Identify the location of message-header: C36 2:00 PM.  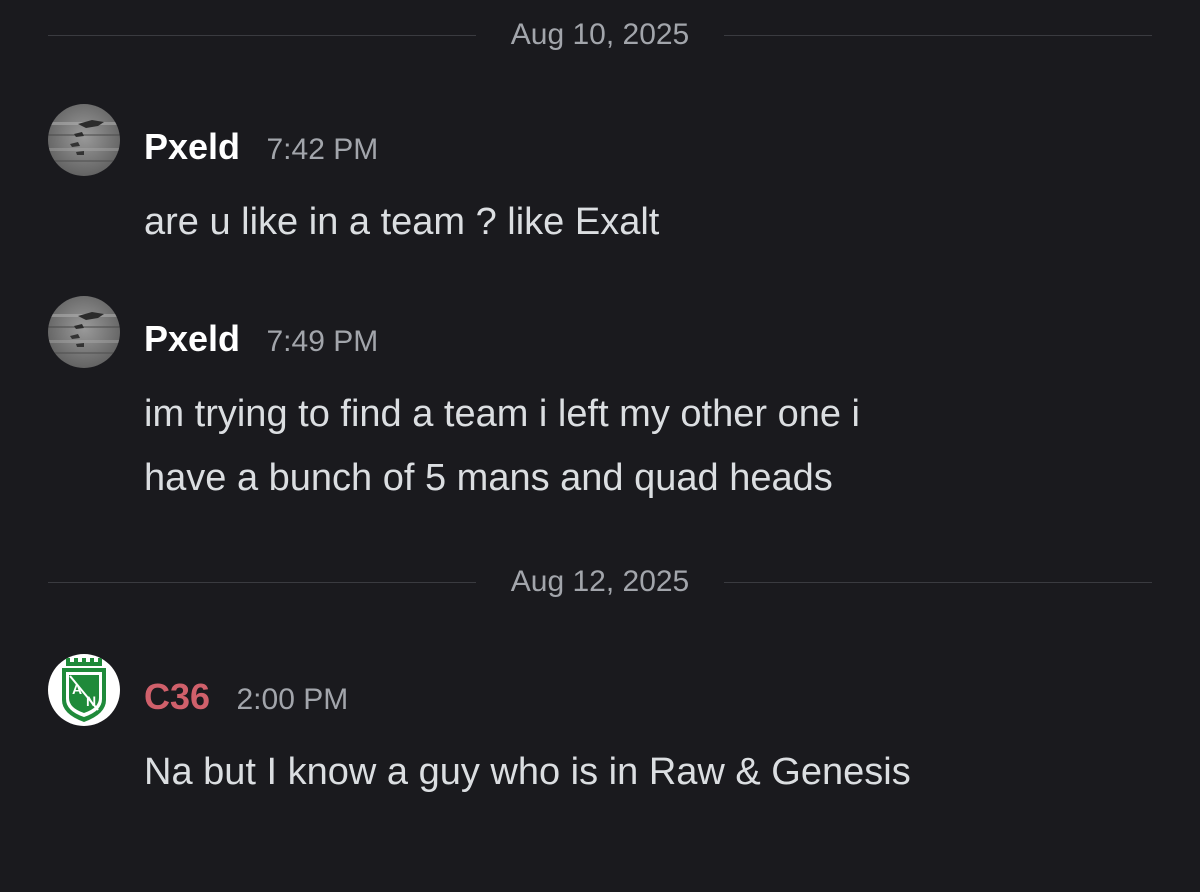
(246, 698).